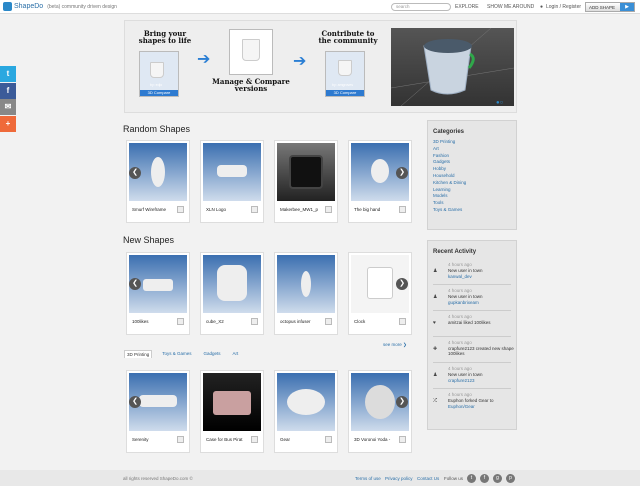 Image resolution: width=640 pixels, height=486 pixels. What do you see at coordinates (449, 132) in the screenshot?
I see `categories-title: Categories` at bounding box center [449, 132].